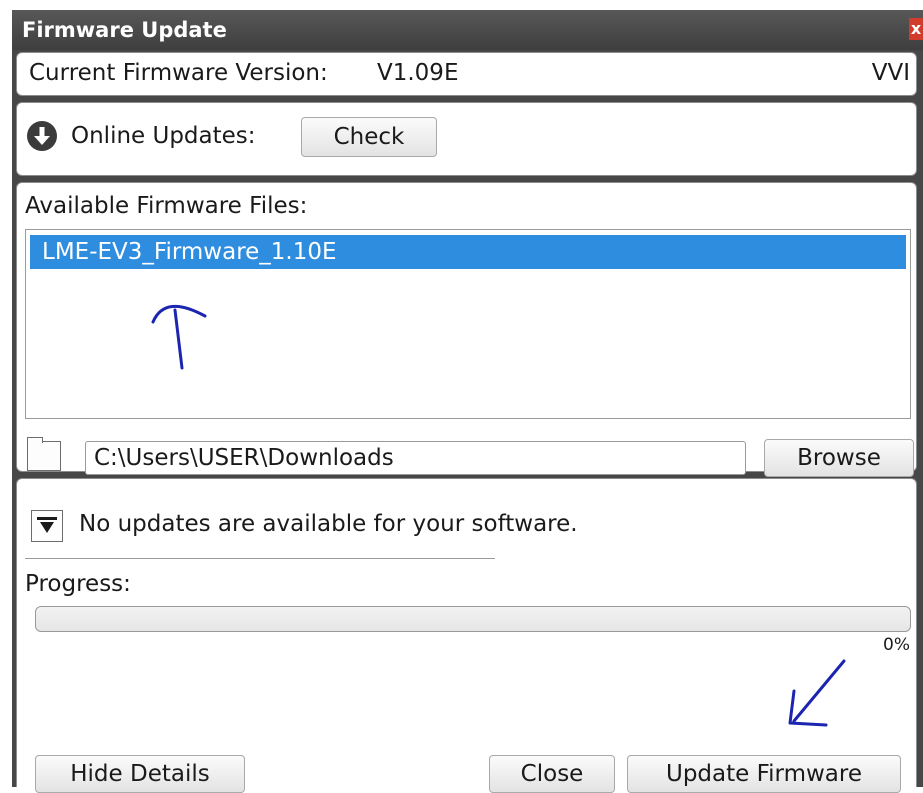  Describe the element at coordinates (839, 458) in the screenshot. I see `browse-button: Browse` at that location.